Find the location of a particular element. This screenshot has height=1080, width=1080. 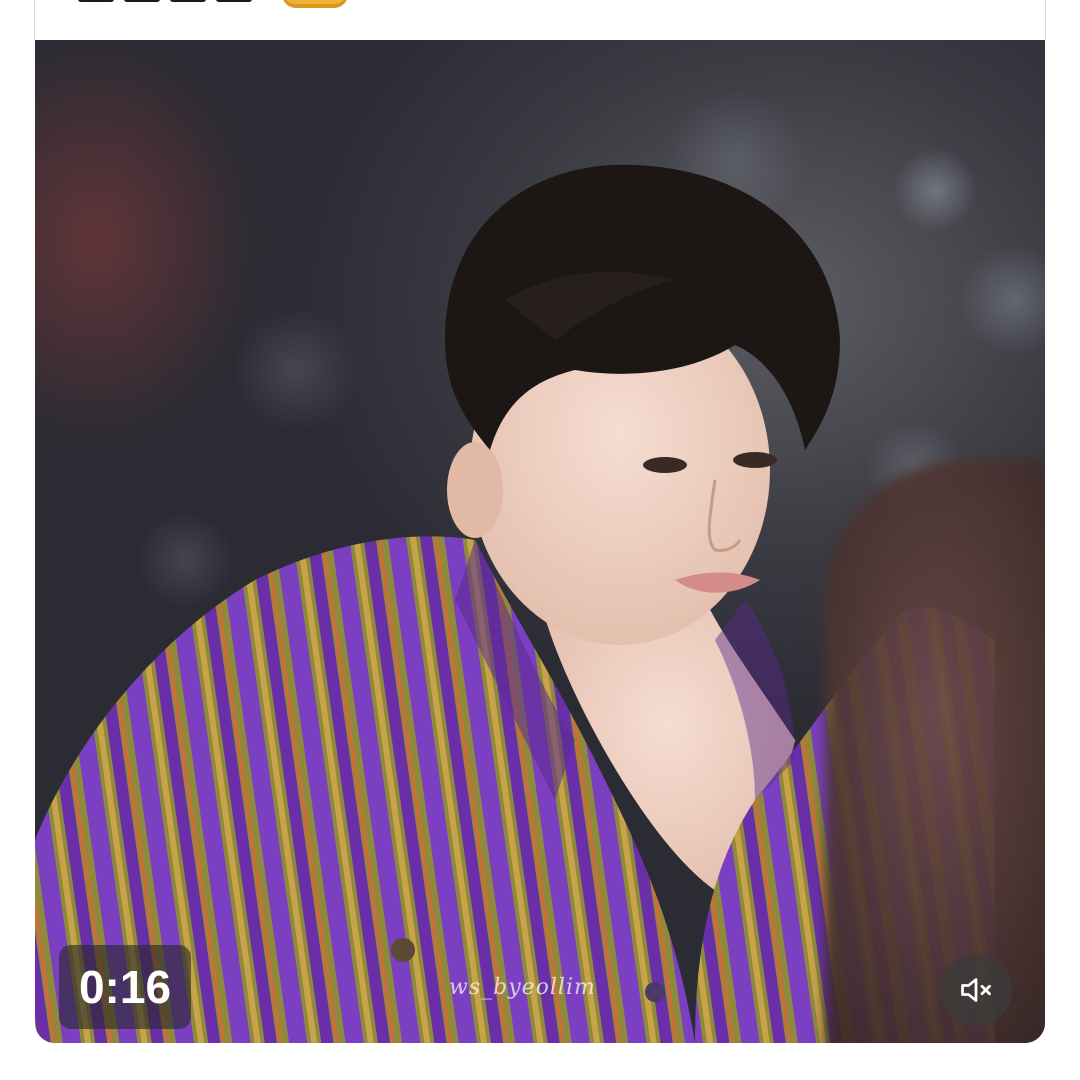

card-border-right is located at coordinates (1045, 20).